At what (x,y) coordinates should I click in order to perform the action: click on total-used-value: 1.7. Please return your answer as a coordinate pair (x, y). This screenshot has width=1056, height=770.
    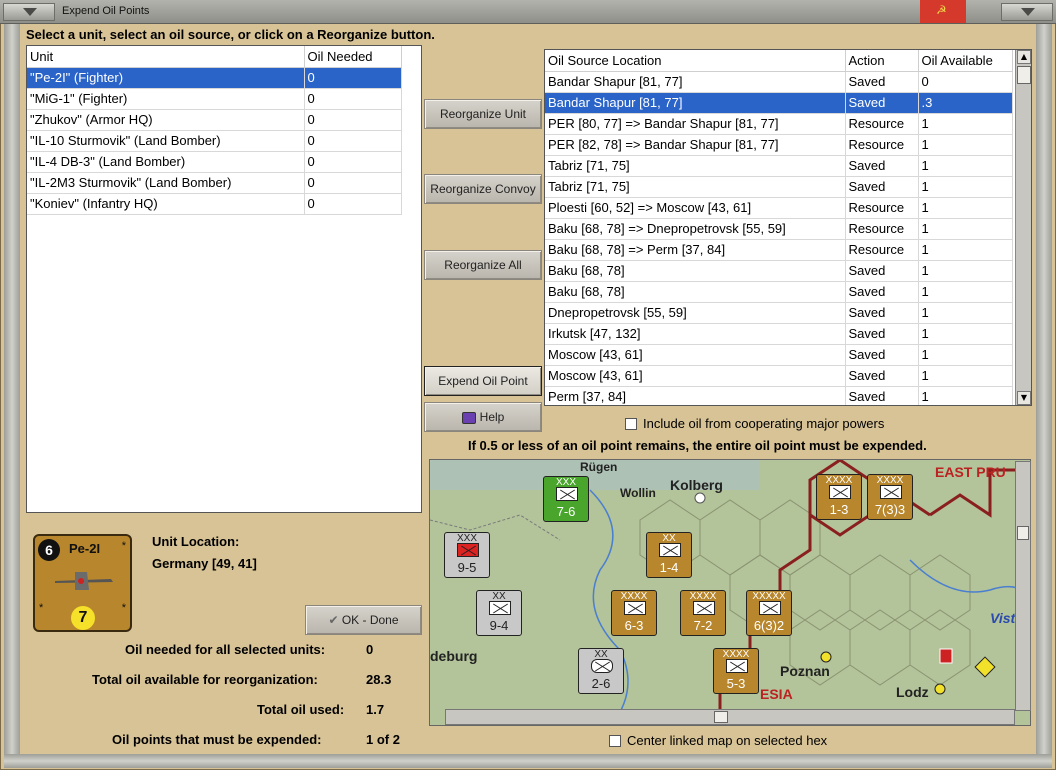
    Looking at the image, I should click on (375, 709).